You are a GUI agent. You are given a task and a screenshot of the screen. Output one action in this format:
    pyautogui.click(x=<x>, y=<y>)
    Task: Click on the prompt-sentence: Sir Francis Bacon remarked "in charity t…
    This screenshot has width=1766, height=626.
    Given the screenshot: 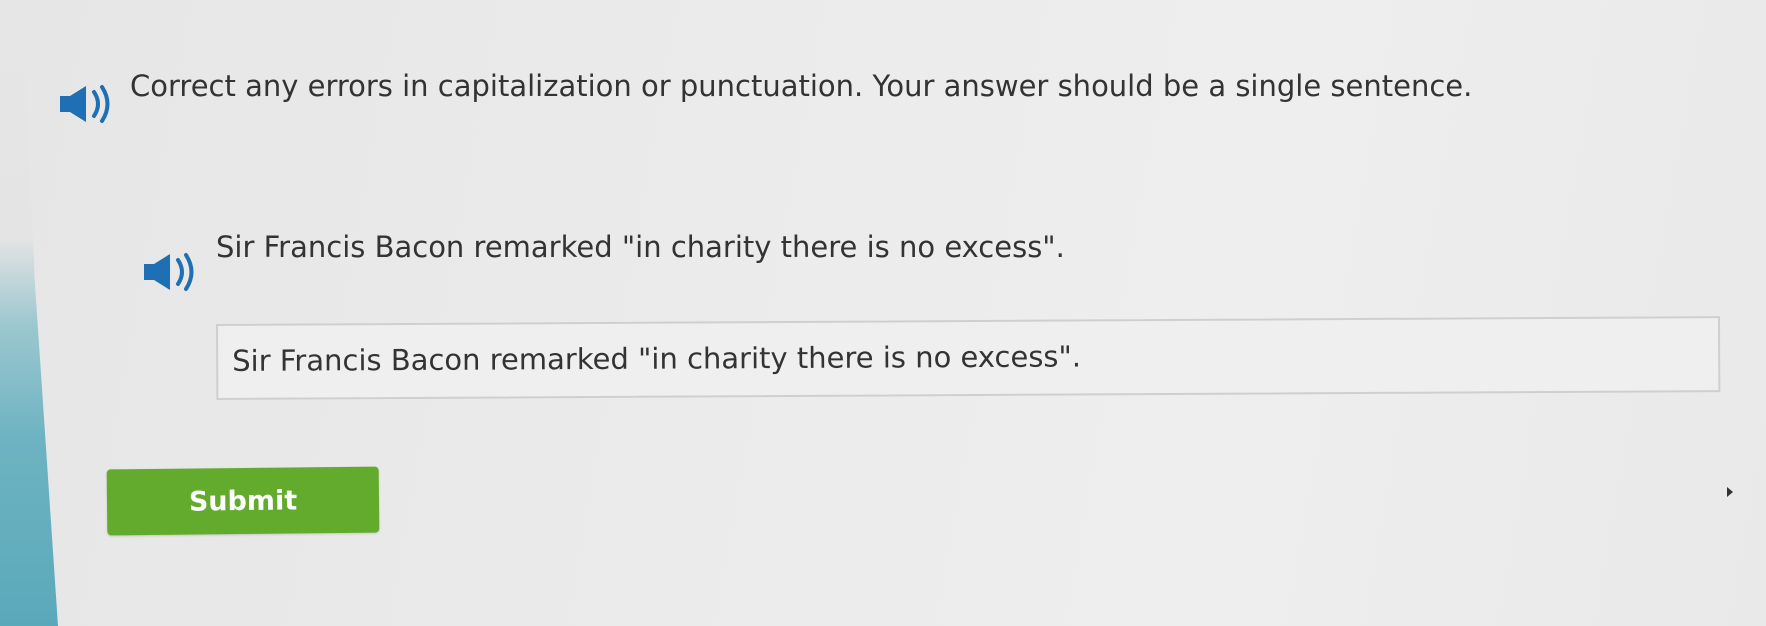 What is the action you would take?
    pyautogui.click(x=640, y=247)
    